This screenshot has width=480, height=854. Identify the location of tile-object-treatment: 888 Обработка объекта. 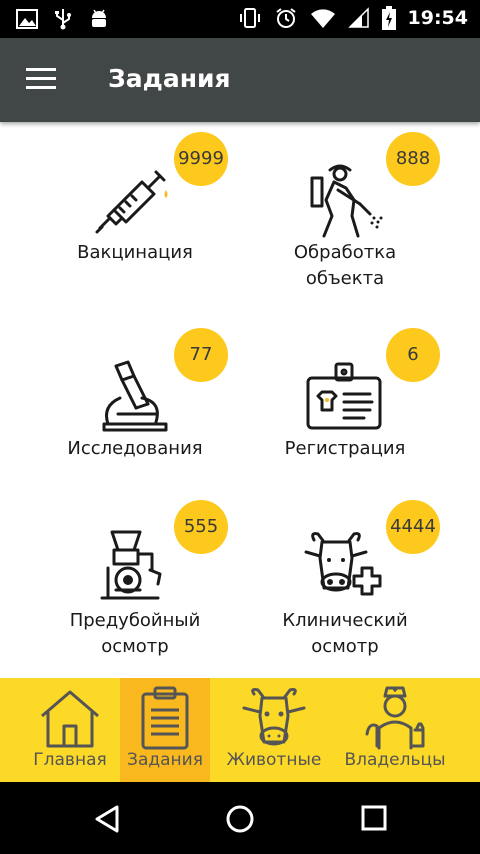
(360, 214).